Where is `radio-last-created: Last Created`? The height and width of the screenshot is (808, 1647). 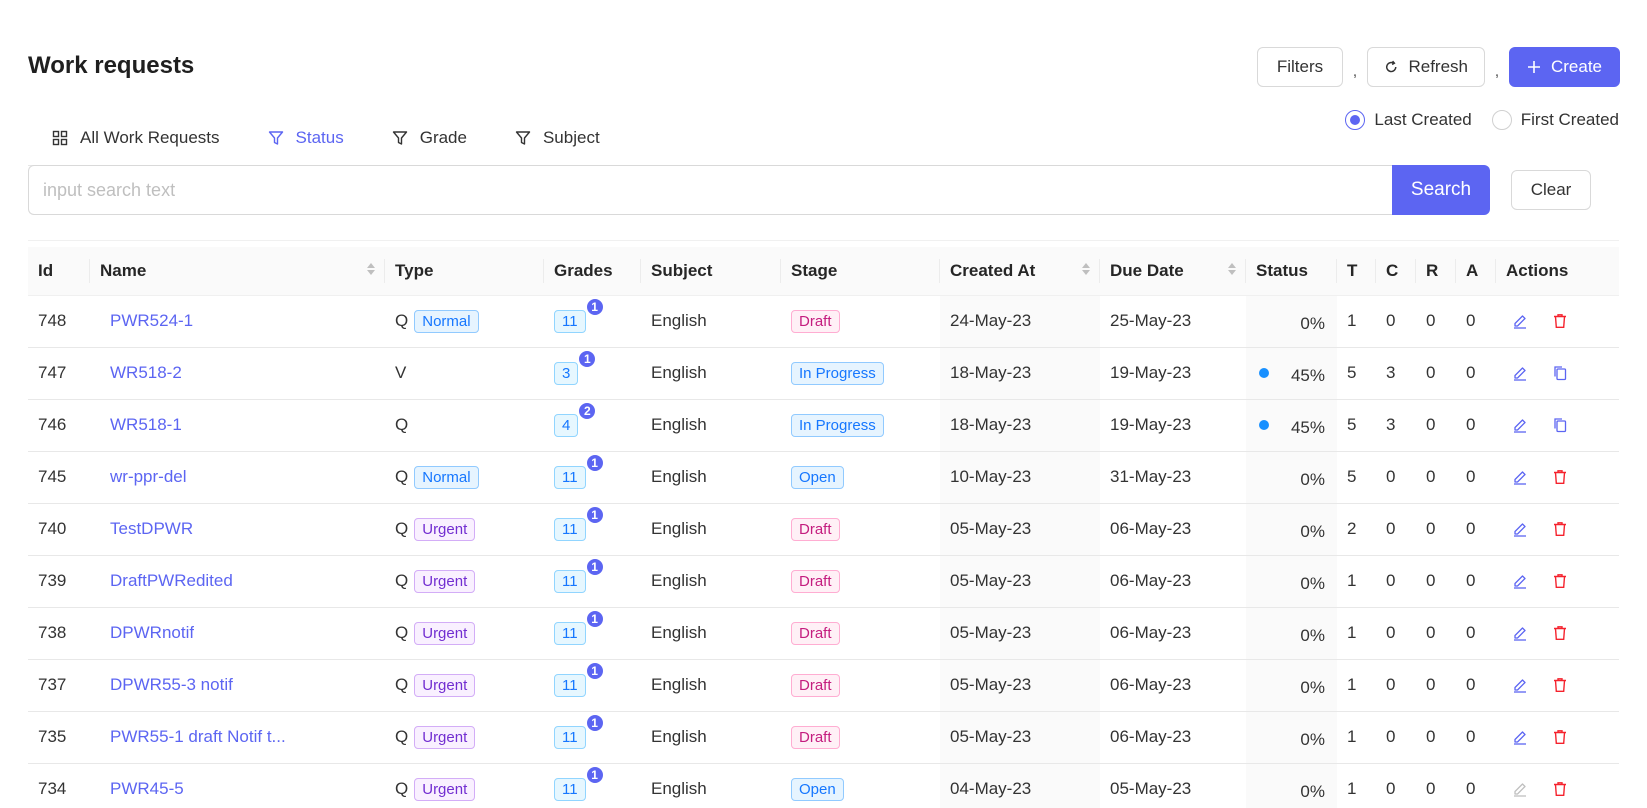
radio-last-created: Last Created is located at coordinates (1408, 120).